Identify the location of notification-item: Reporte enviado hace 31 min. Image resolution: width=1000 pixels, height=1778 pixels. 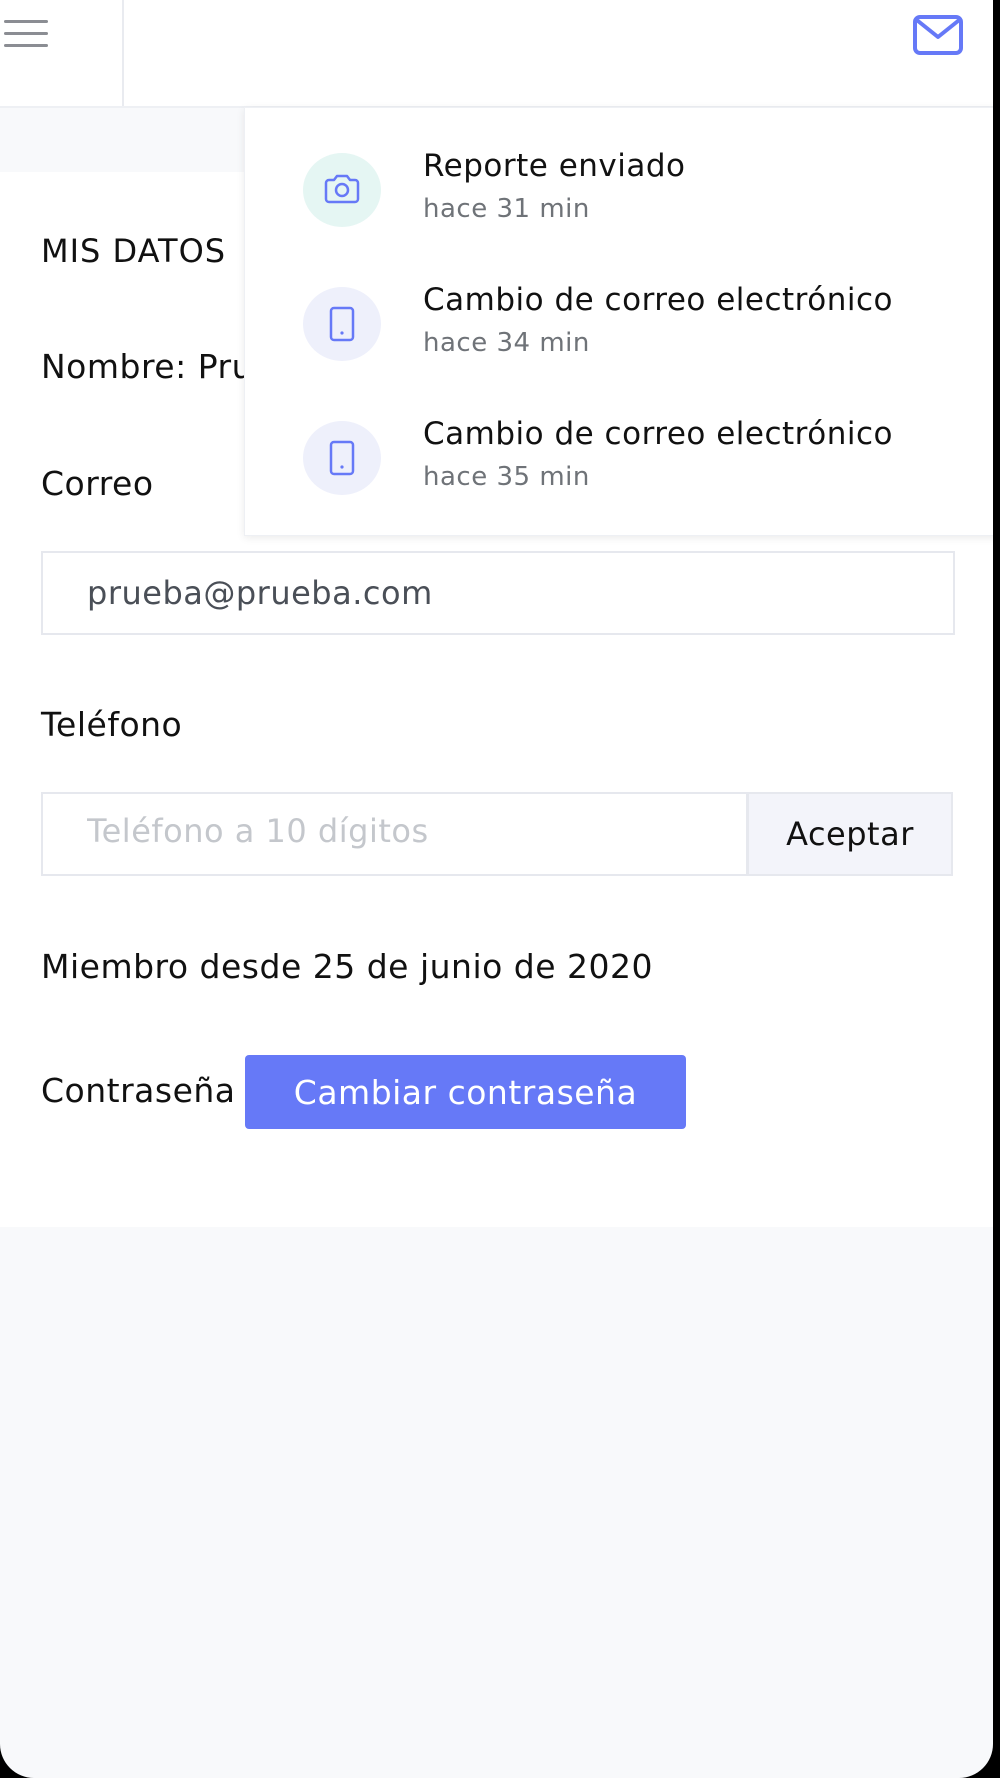
(619, 175).